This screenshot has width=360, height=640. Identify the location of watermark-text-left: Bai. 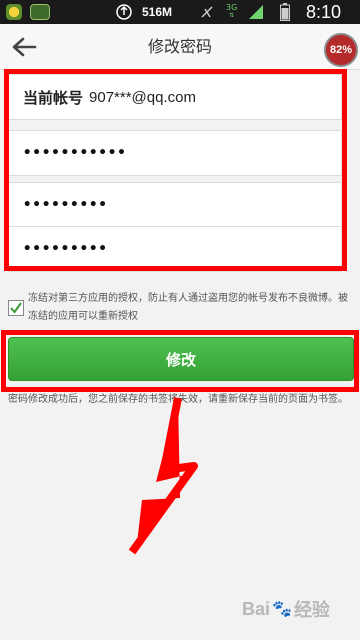
(256, 608).